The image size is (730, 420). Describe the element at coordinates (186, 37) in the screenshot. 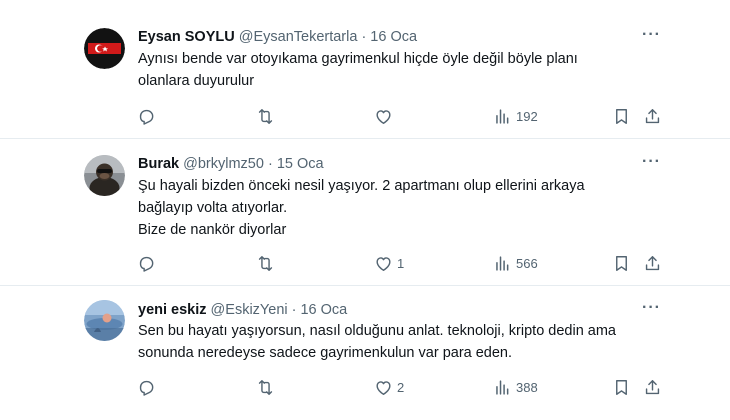

I see `author-name: Eysan SOYLU` at that location.